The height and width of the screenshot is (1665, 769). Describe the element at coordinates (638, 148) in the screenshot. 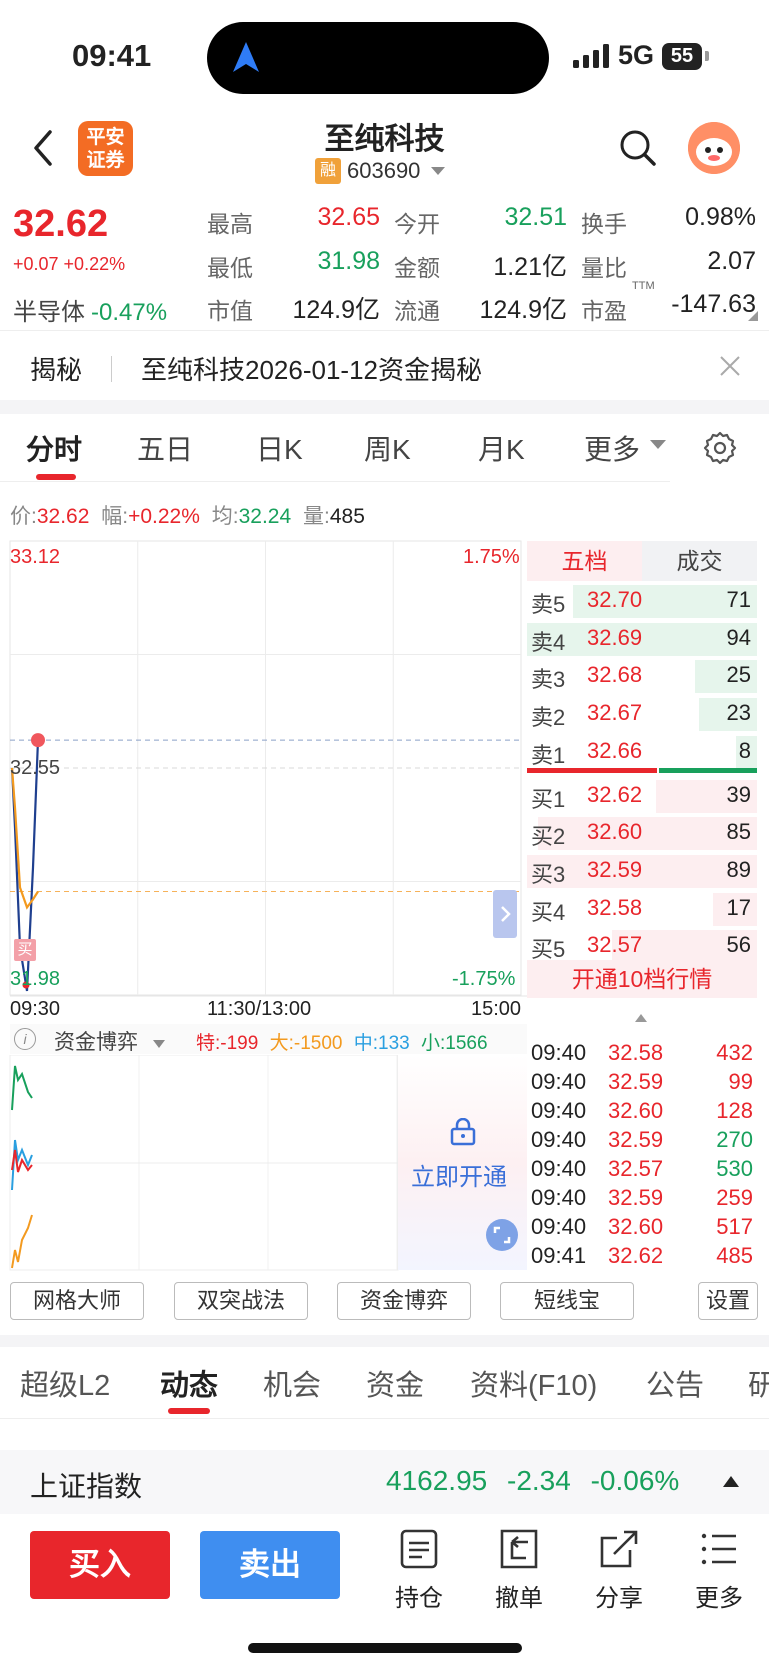

I see `search-icon` at that location.